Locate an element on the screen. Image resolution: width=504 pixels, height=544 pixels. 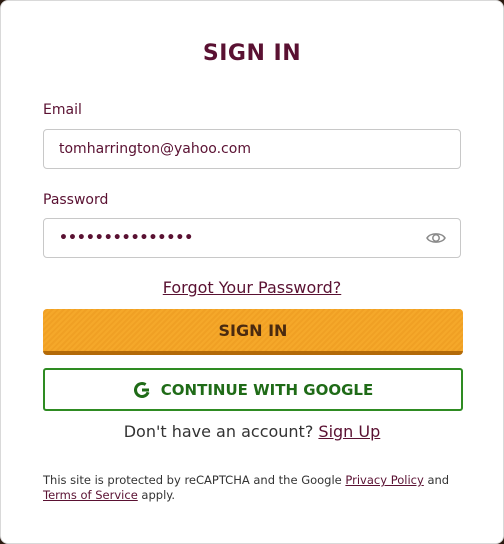
google-button-label: CONTINUE WITH GOOGLE is located at coordinates (267, 389).